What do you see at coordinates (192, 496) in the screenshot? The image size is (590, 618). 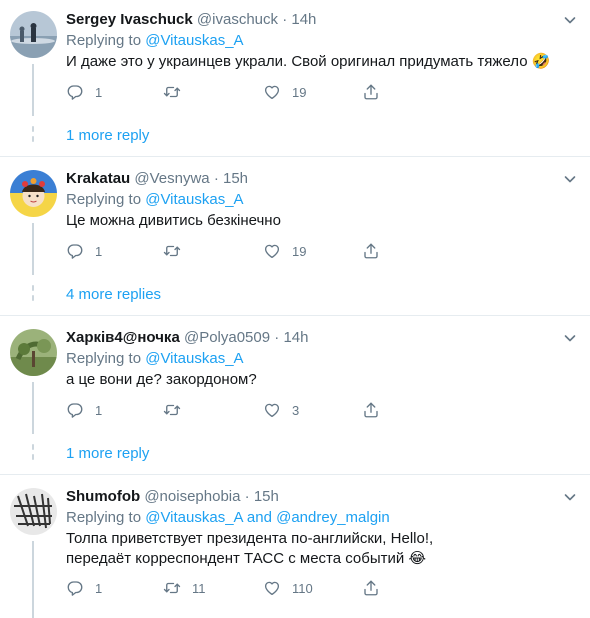 I see `user-handle: @noisephobia` at bounding box center [192, 496].